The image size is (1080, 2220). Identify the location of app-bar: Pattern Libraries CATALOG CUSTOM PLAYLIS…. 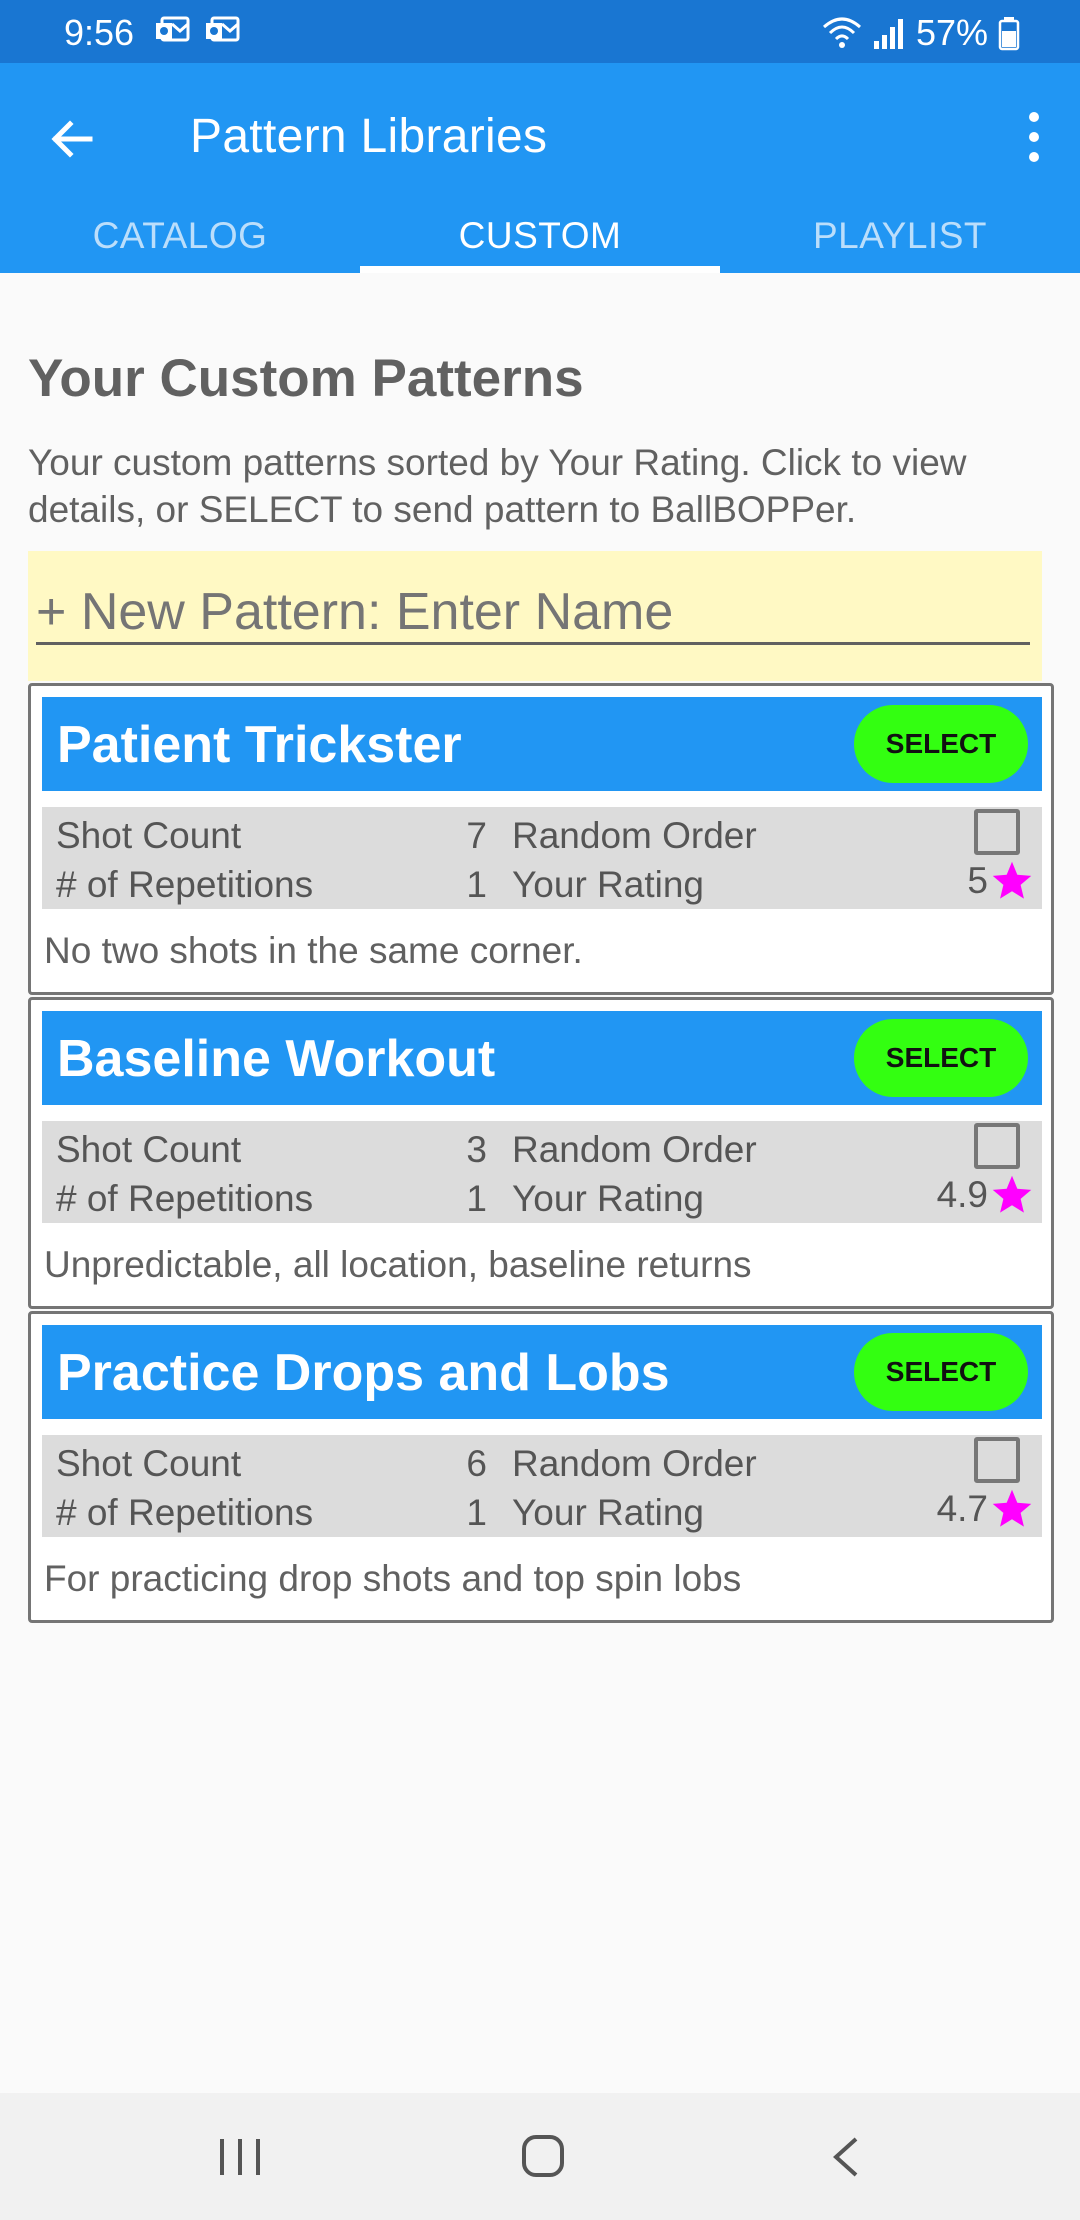
(540, 168).